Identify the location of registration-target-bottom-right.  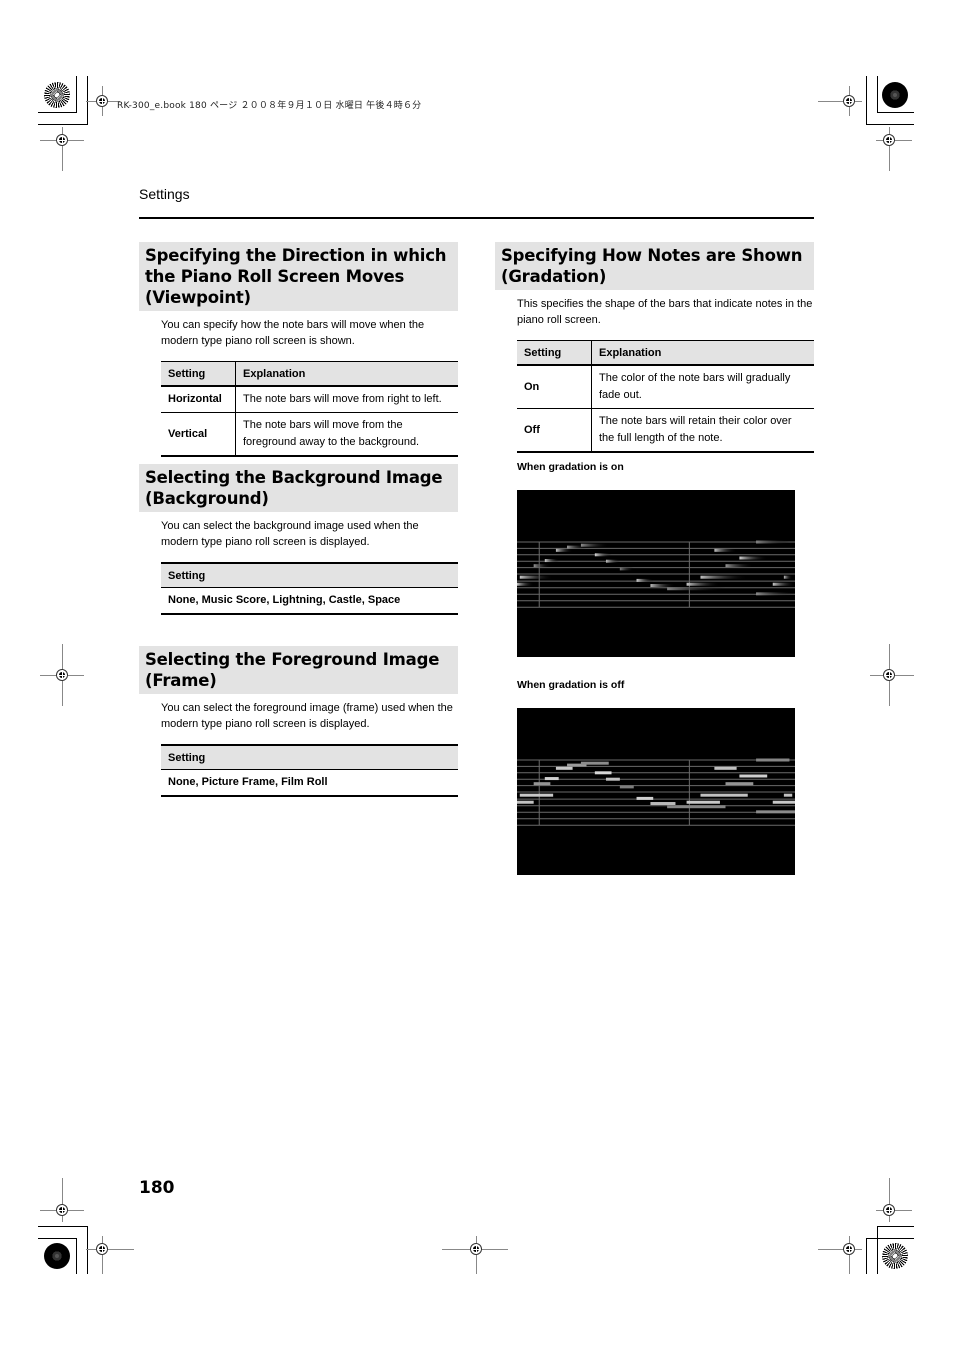
(895, 1256).